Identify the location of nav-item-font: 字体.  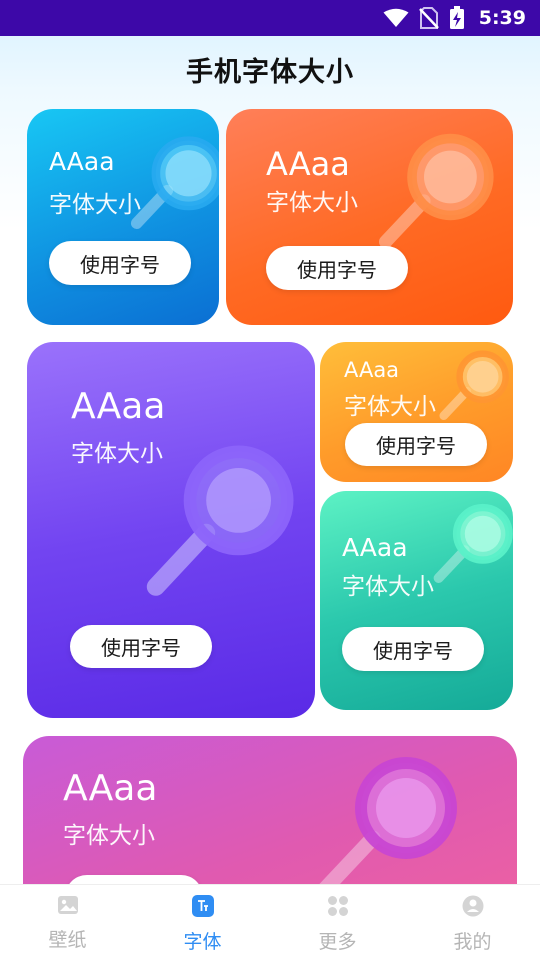
(202, 922).